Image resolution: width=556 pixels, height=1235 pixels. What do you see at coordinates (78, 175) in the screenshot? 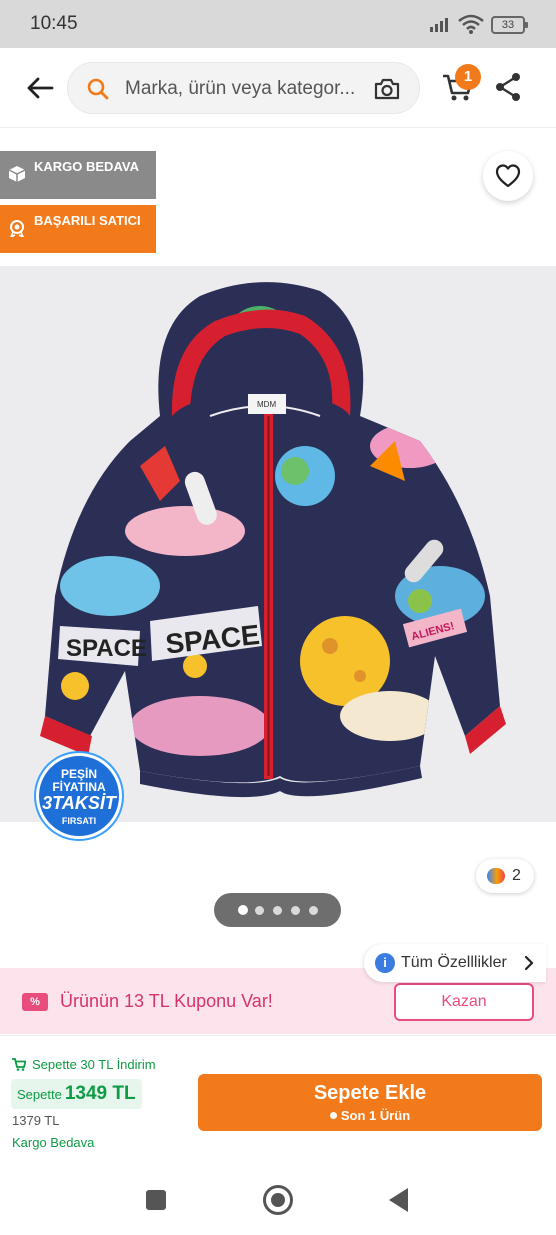
I see `free-shipping-badge: KARGO BEDAVA` at bounding box center [78, 175].